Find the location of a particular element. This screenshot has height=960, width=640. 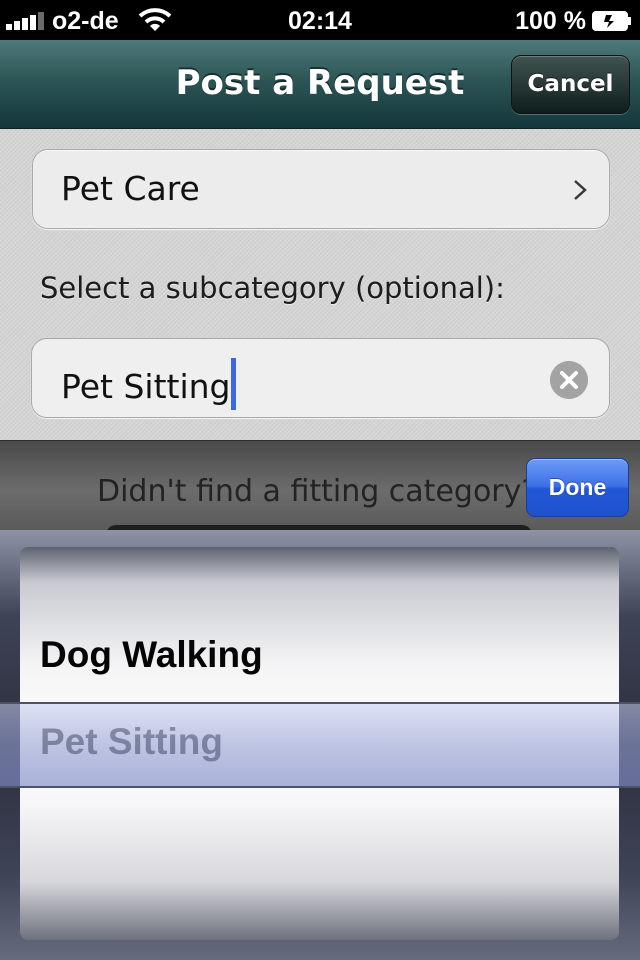

subcategory-prompt: Select a subcategory (optional): is located at coordinates (272, 288).